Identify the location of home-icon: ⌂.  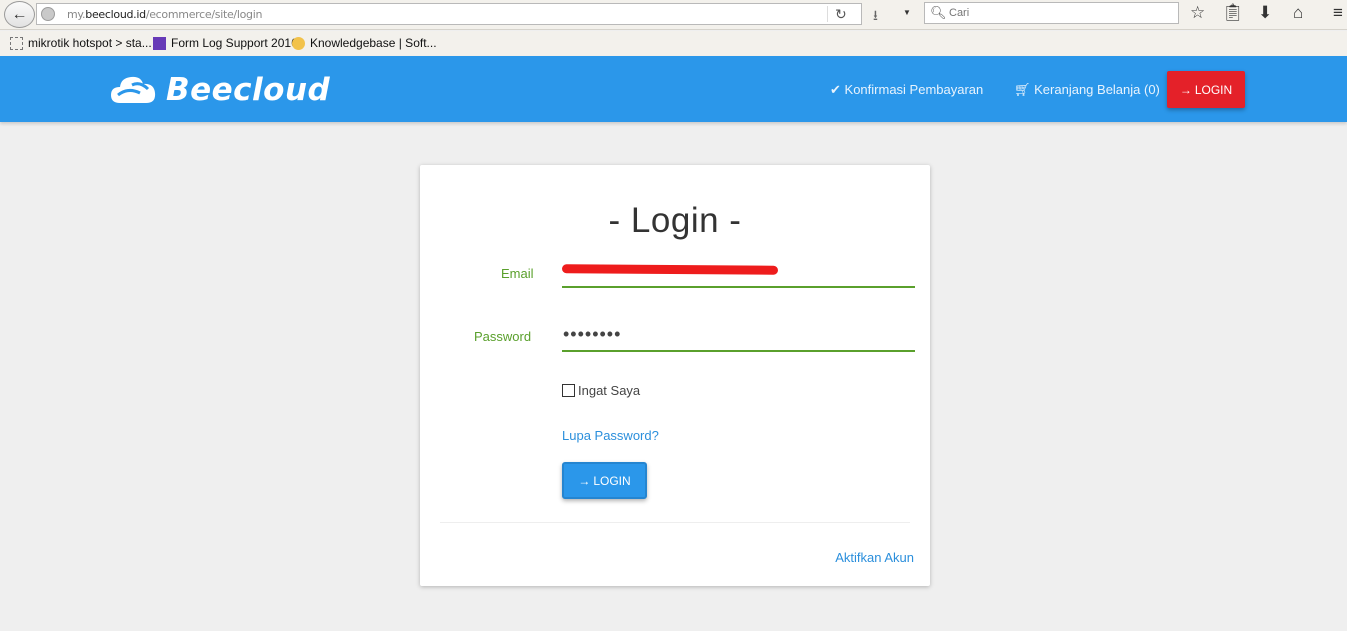
(1298, 13).